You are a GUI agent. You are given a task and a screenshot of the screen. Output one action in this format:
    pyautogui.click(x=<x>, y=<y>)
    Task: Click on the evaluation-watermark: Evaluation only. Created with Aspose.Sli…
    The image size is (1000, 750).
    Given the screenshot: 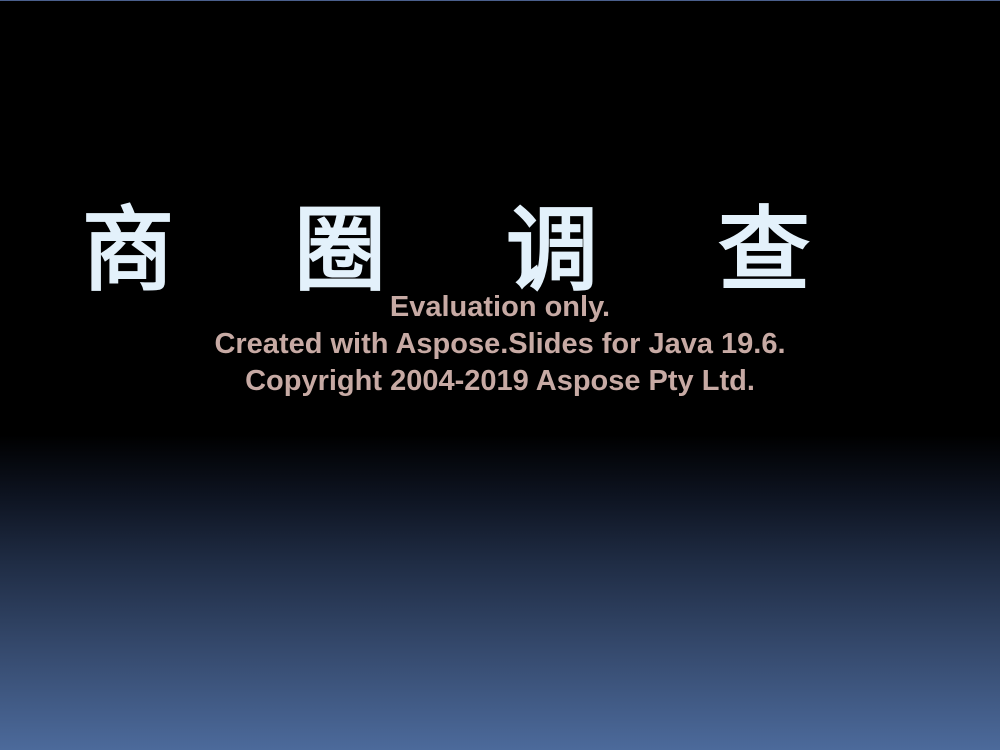 What is the action you would take?
    pyautogui.click(x=500, y=344)
    